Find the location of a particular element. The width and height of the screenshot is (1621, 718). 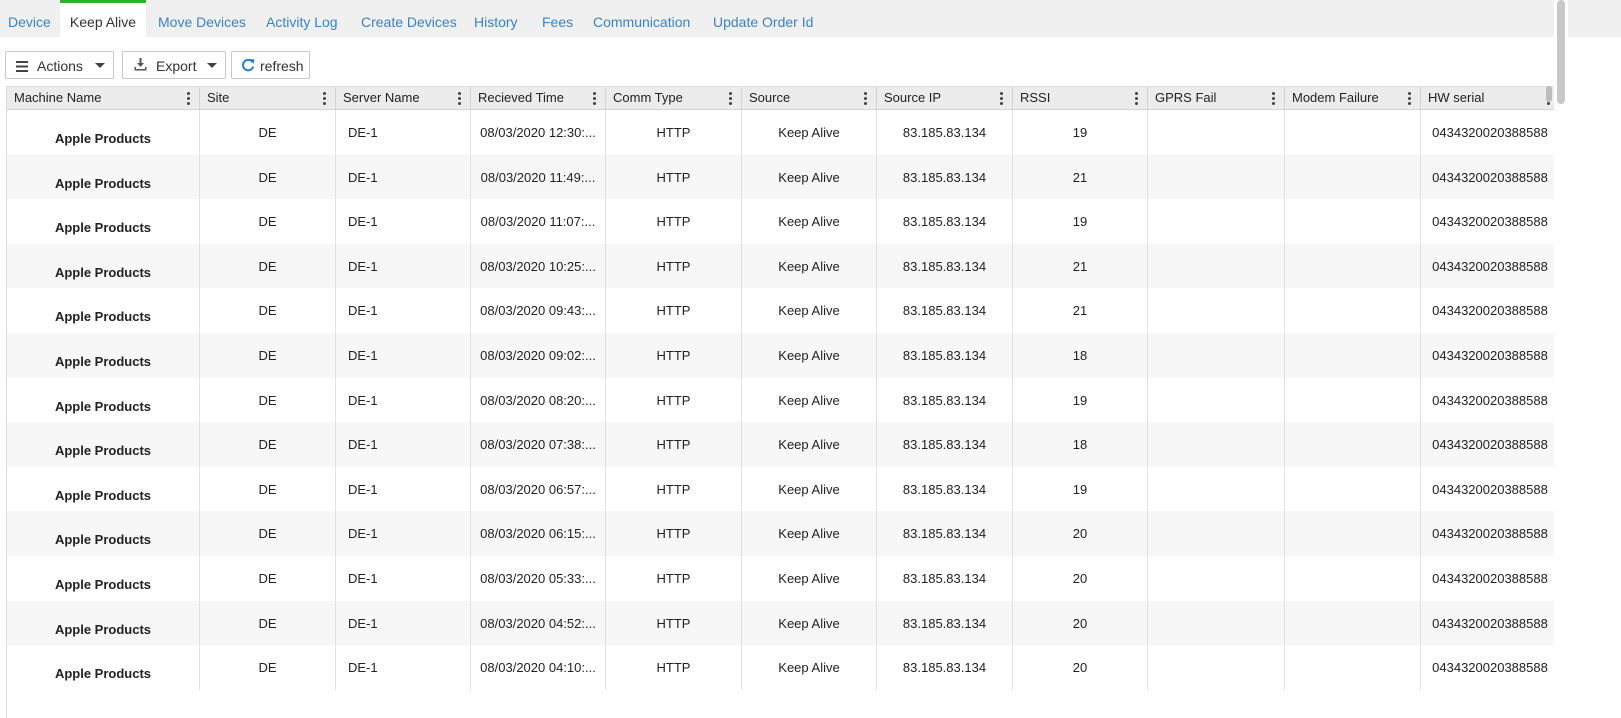

export-button: Export is located at coordinates (174, 65).